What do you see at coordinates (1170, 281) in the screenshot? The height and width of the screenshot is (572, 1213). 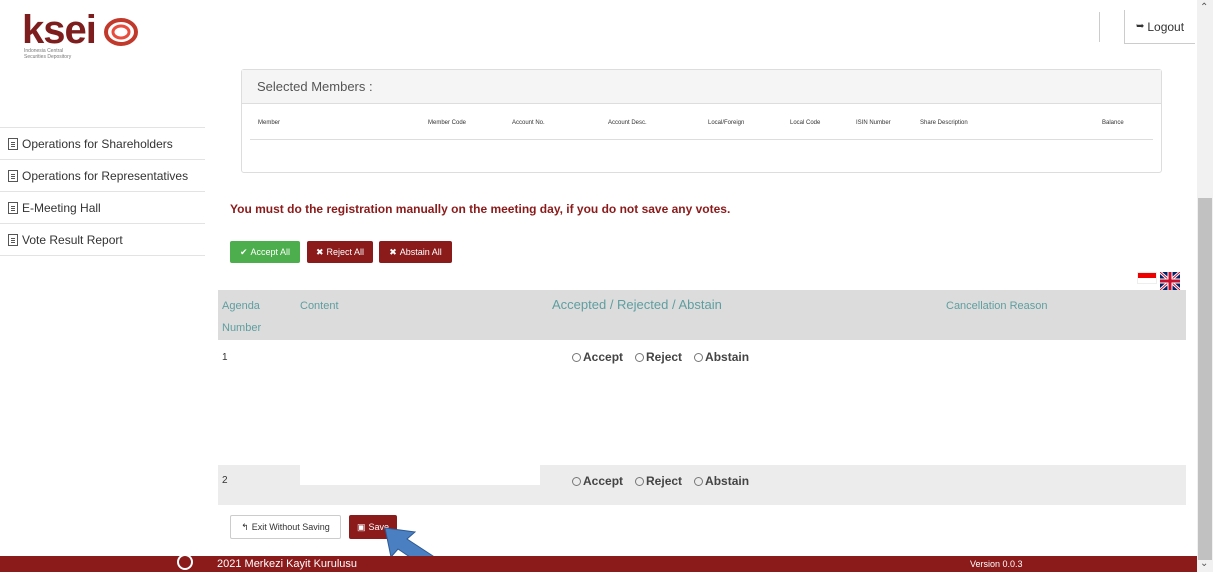 I see `uk-flag-icon` at bounding box center [1170, 281].